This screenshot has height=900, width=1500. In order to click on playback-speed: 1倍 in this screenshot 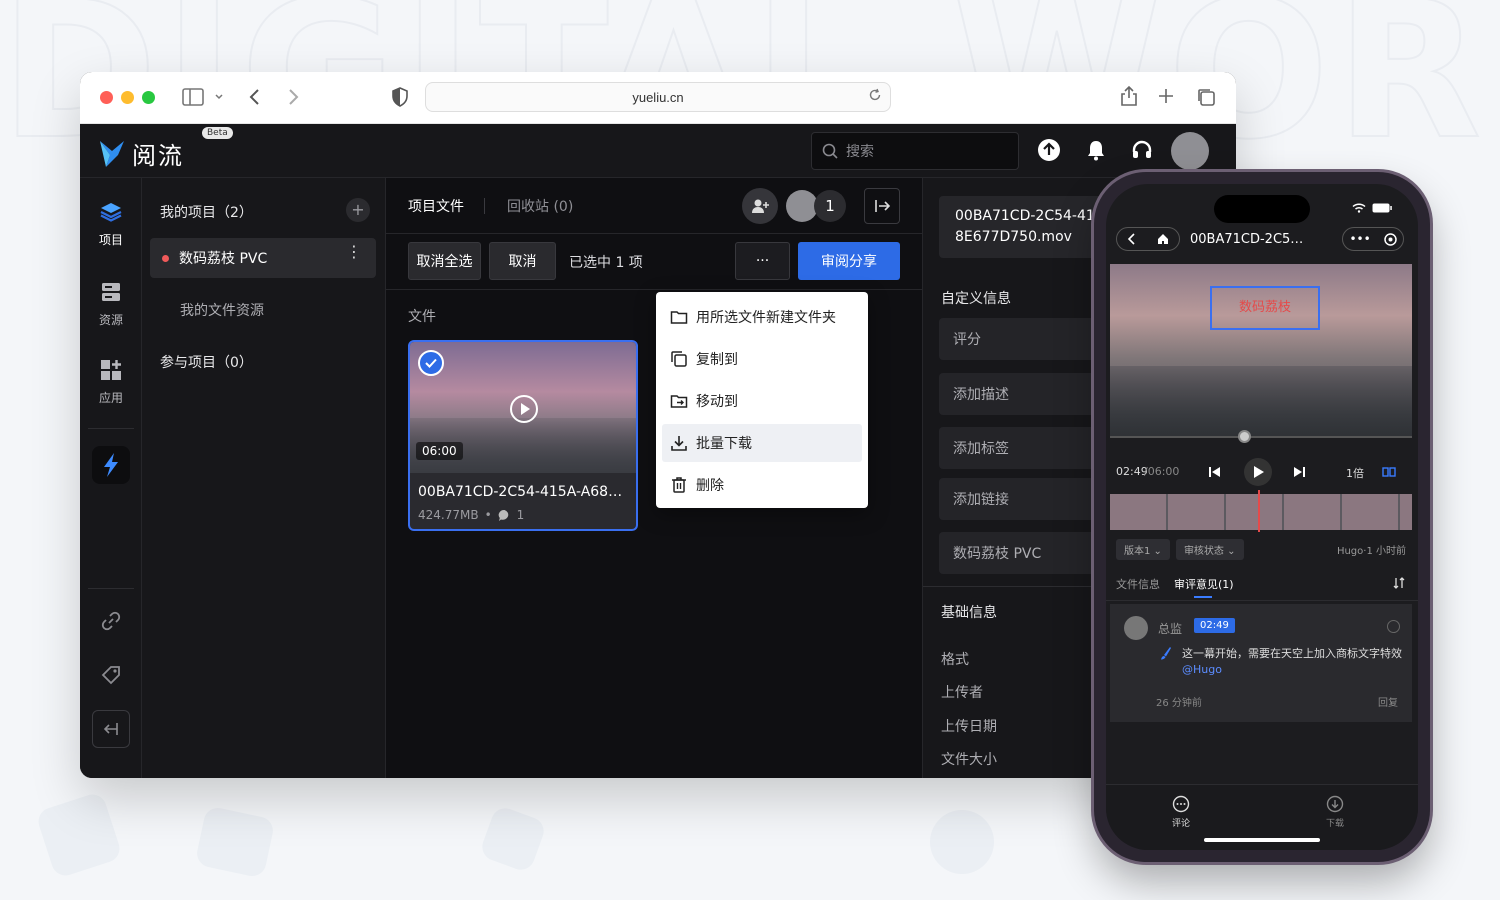, I will do `click(1355, 473)`.